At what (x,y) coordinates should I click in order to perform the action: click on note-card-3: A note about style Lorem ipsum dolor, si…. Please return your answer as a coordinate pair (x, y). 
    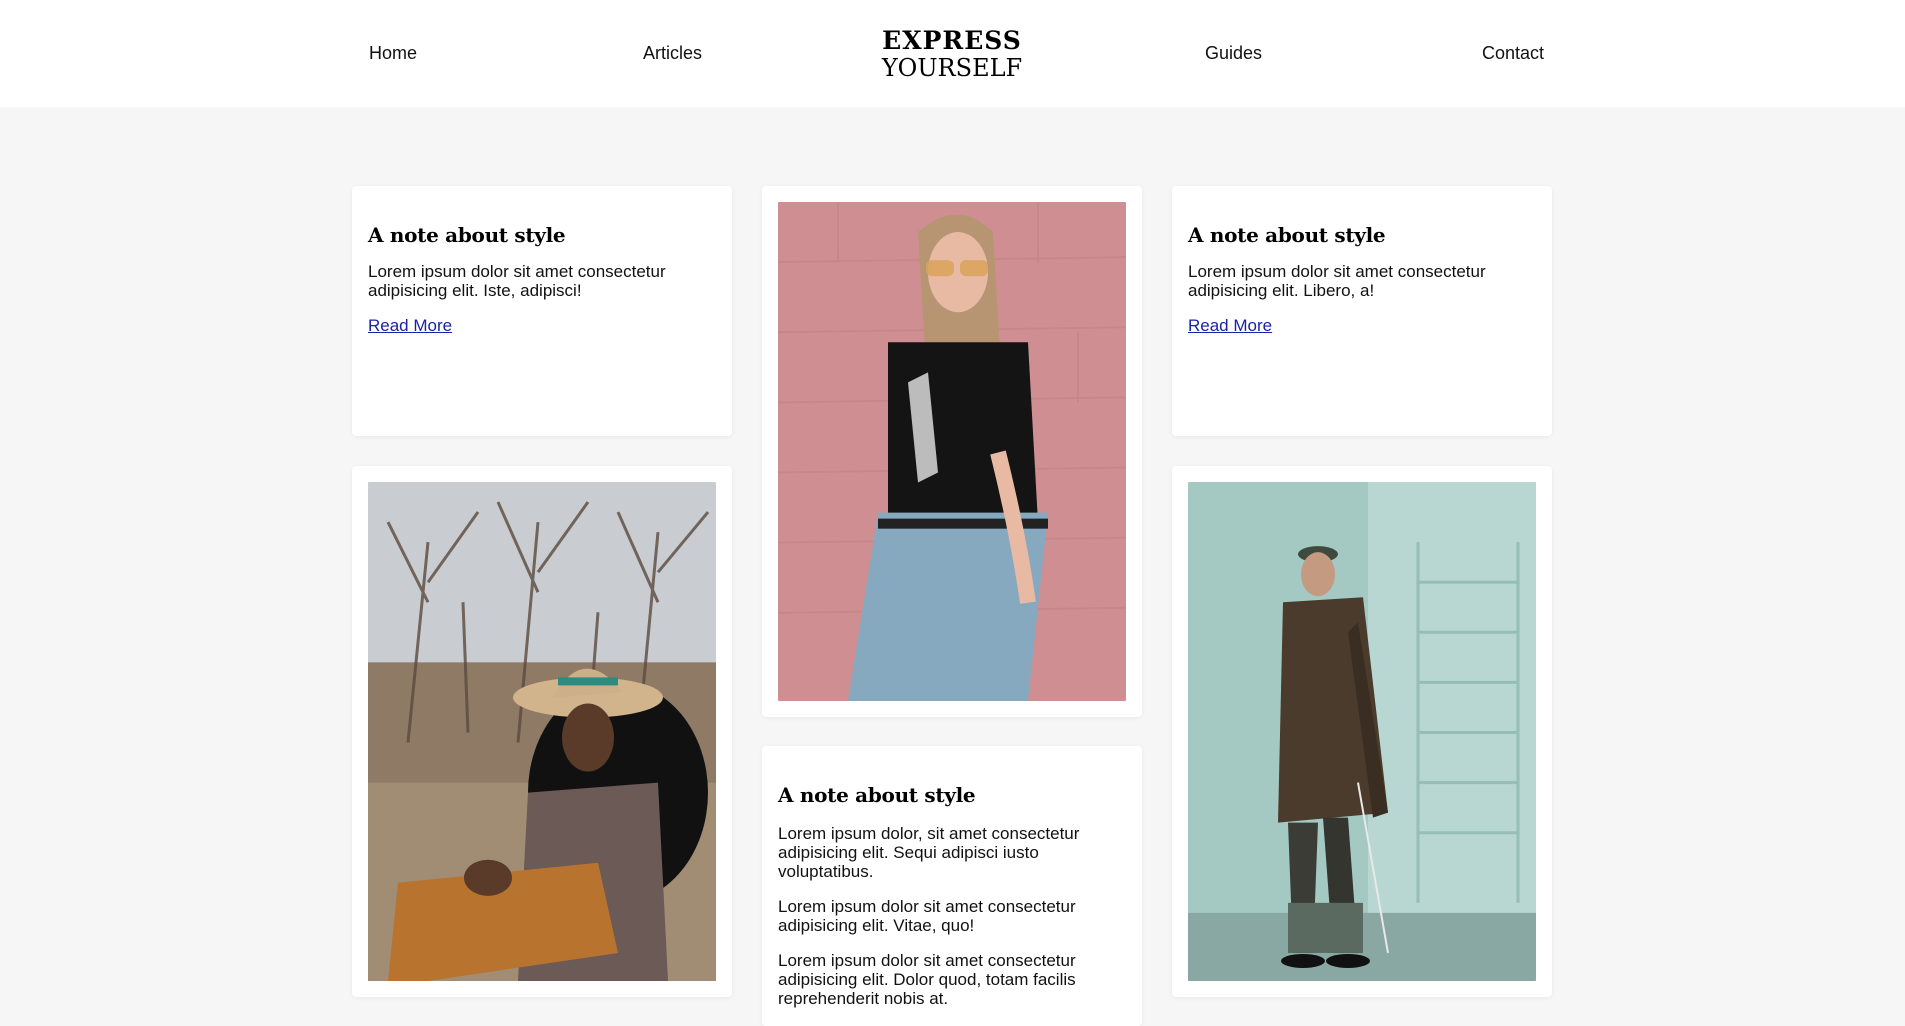
    Looking at the image, I should click on (952, 886).